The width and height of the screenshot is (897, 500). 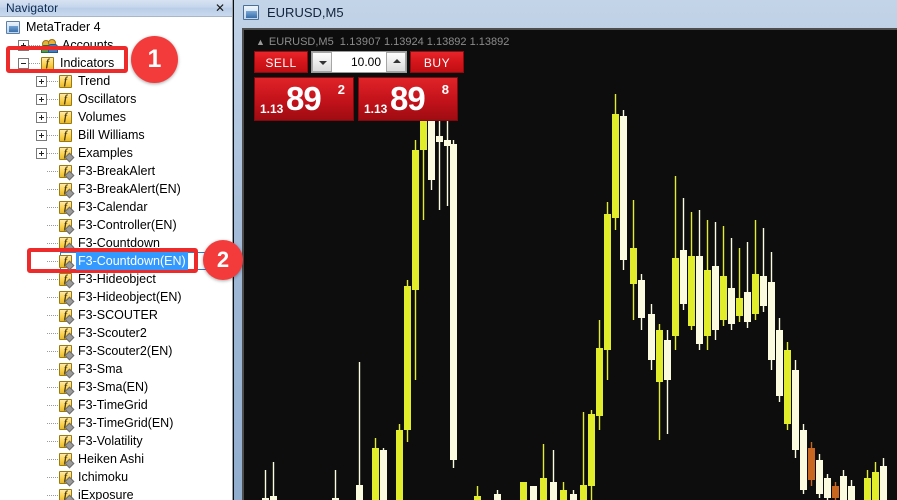 What do you see at coordinates (565, 13) in the screenshot?
I see `chart-titlebar: EURUSD,M5` at bounding box center [565, 13].